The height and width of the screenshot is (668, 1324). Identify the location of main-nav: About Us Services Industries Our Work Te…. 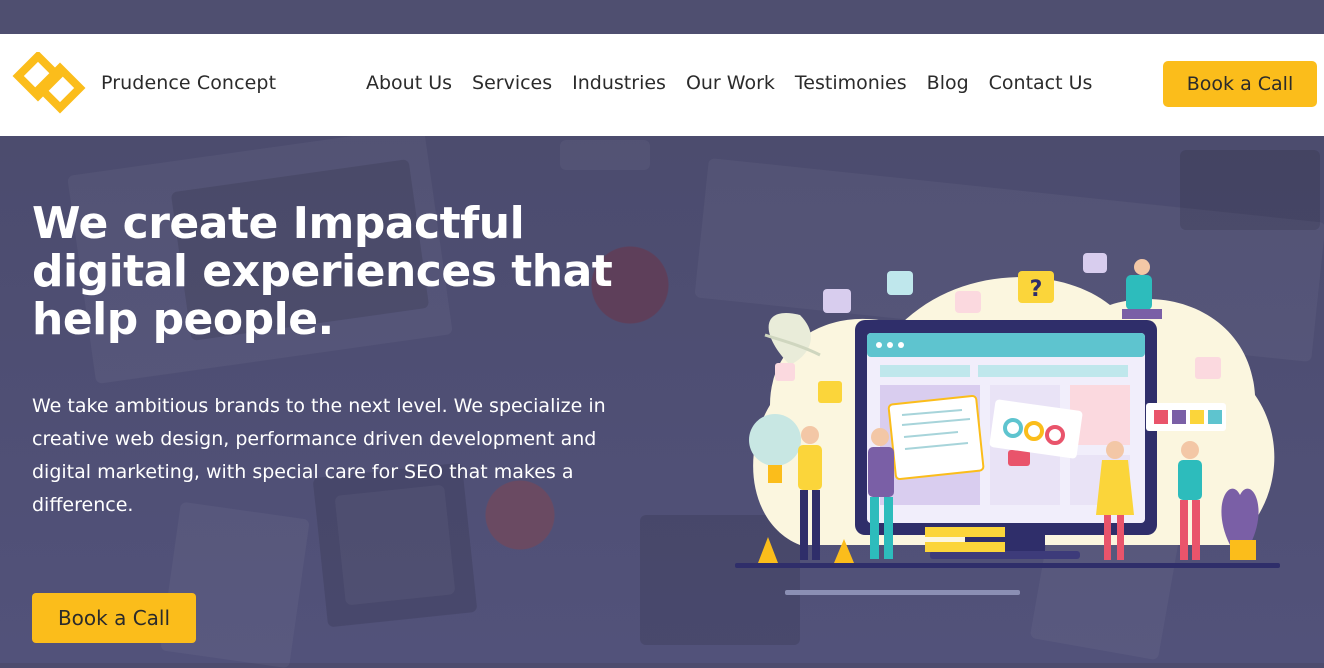
(739, 83).